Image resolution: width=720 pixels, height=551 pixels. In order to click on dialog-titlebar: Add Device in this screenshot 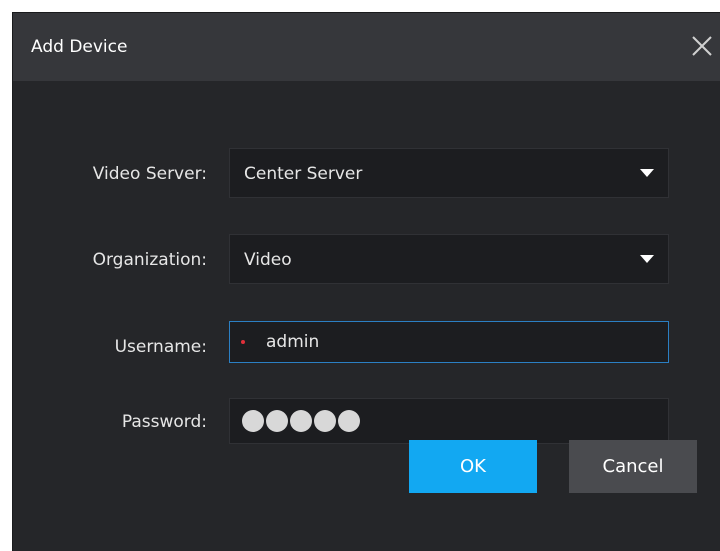, I will do `click(366, 47)`.